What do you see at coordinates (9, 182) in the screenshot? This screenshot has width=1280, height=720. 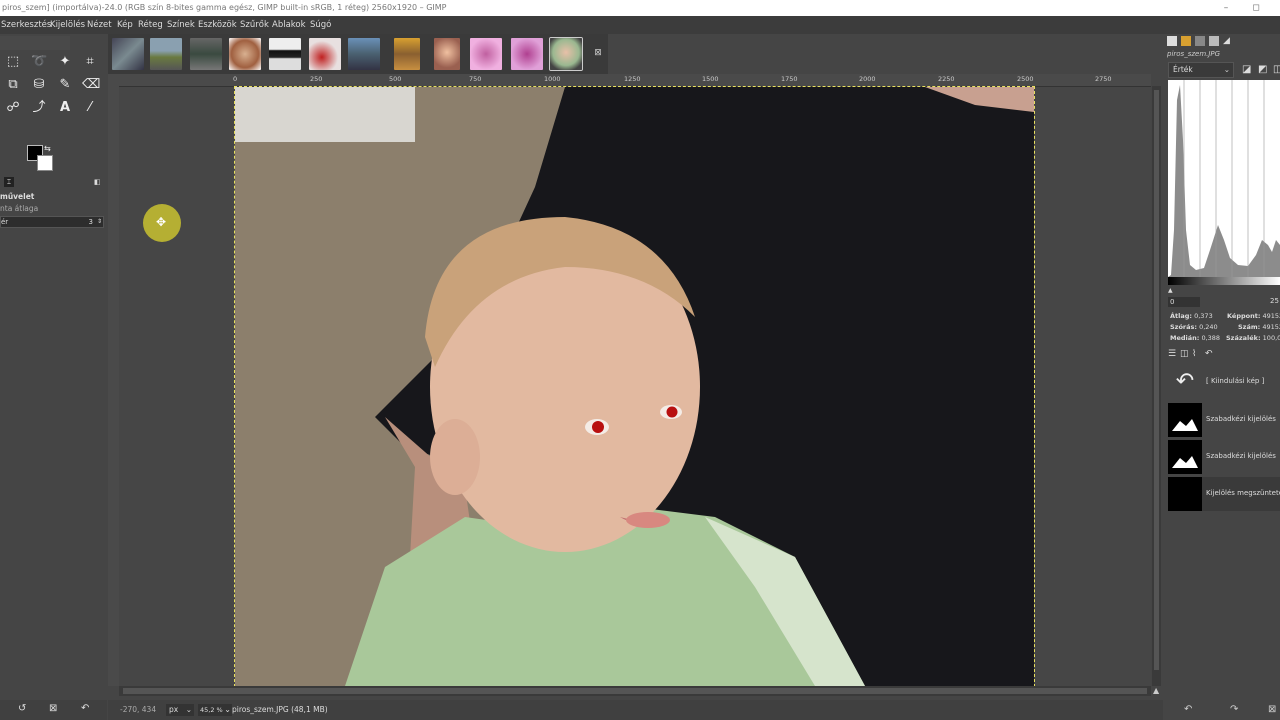 I see `tool-options-icon: ⌶` at bounding box center [9, 182].